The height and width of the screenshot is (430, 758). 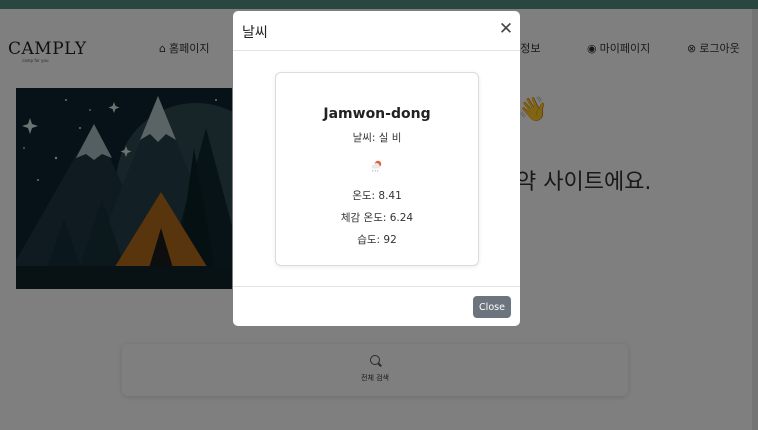 I want to click on city-name: Jamwon-dong, so click(x=377, y=114).